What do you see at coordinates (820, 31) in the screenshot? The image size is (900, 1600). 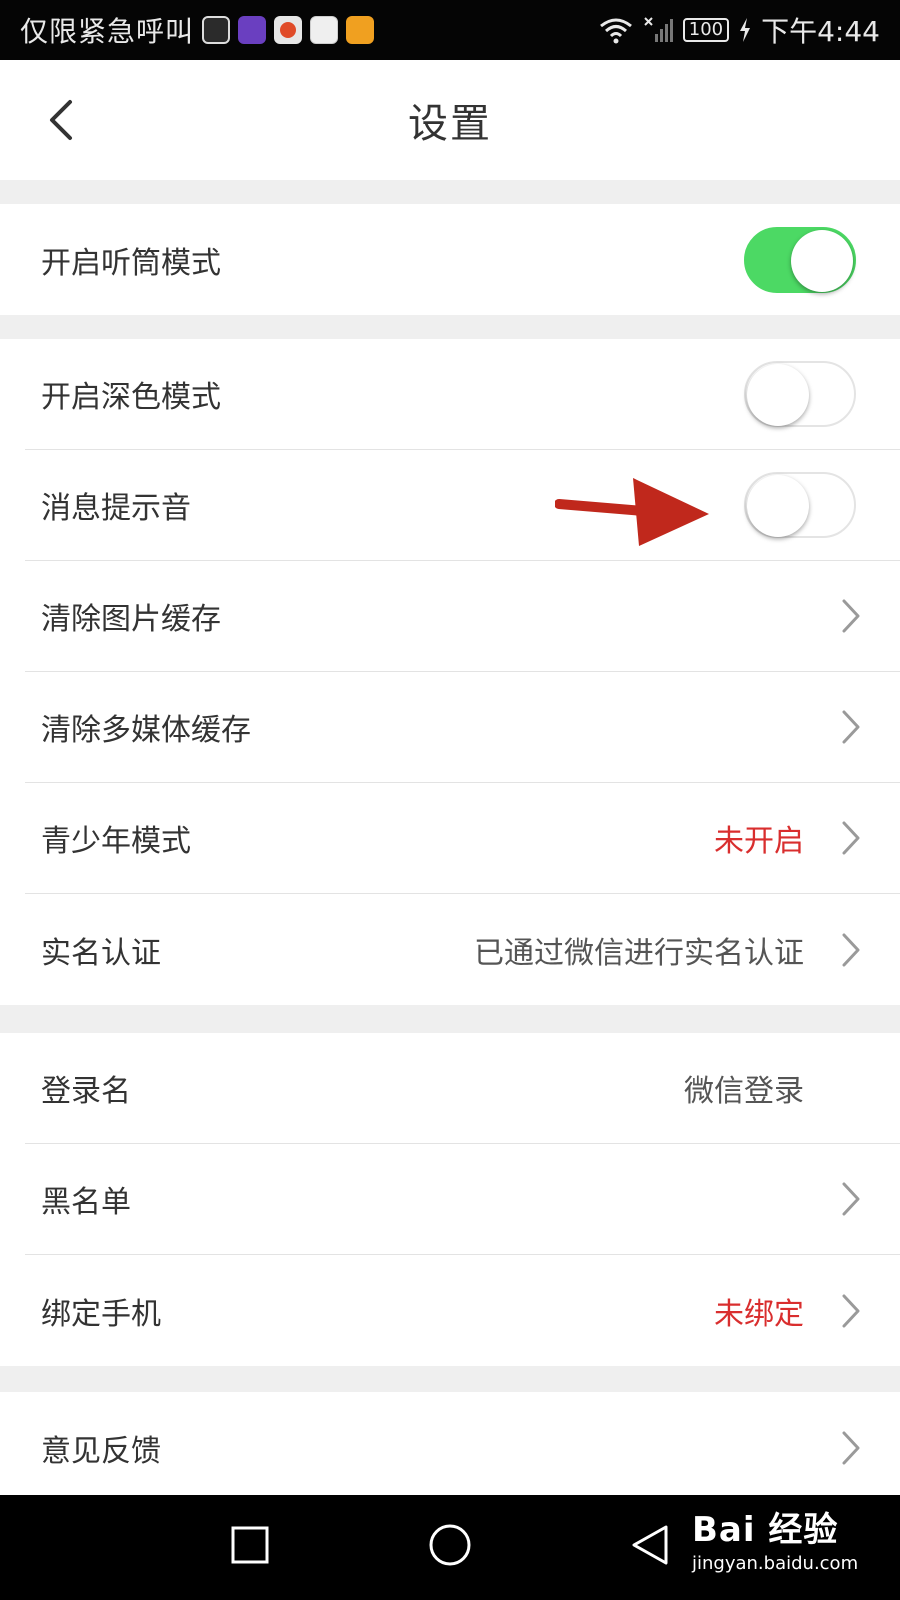 I see `clock: 下午4:44` at bounding box center [820, 31].